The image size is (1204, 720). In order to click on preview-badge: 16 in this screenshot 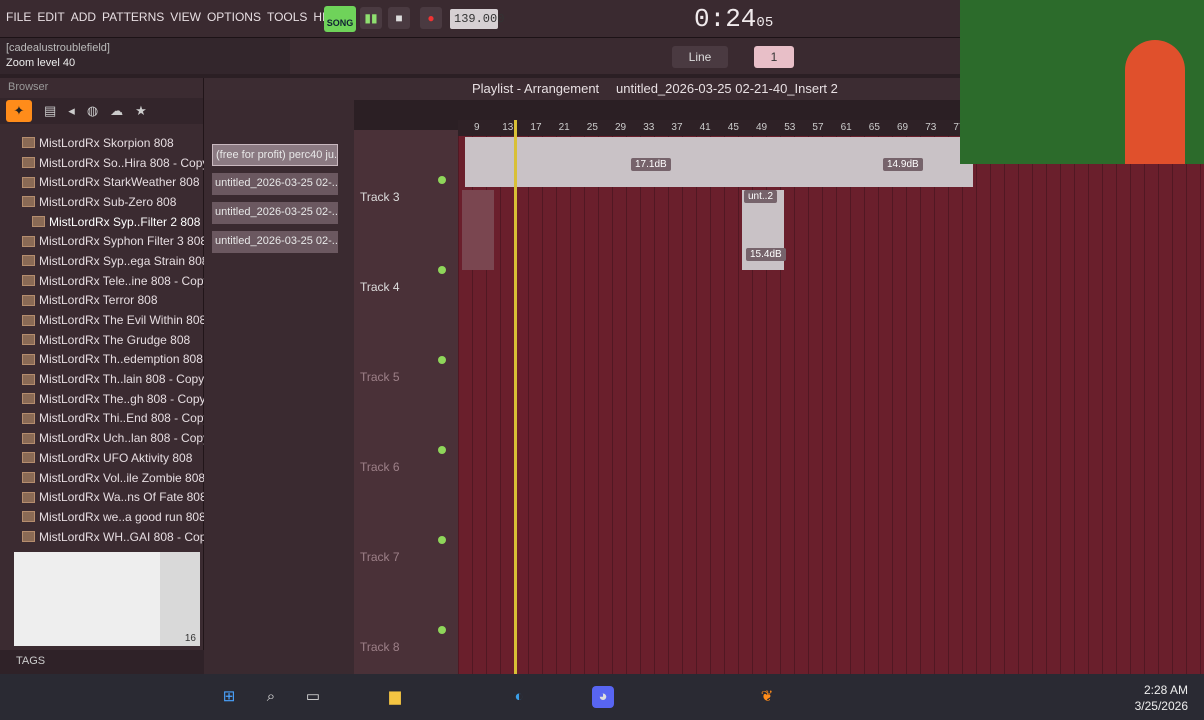, I will do `click(190, 638)`.